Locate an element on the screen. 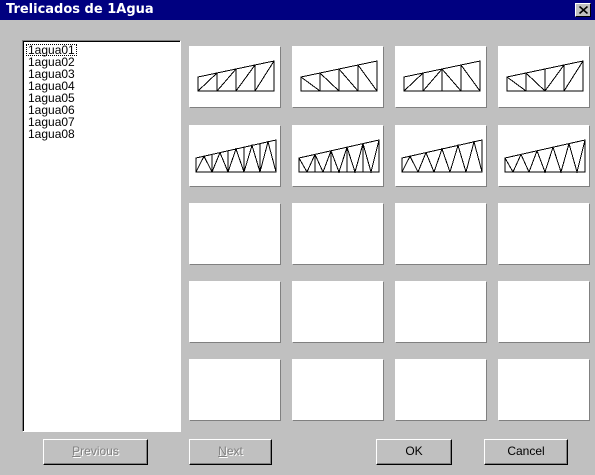  previous-mnemonic: P is located at coordinates (76, 451).